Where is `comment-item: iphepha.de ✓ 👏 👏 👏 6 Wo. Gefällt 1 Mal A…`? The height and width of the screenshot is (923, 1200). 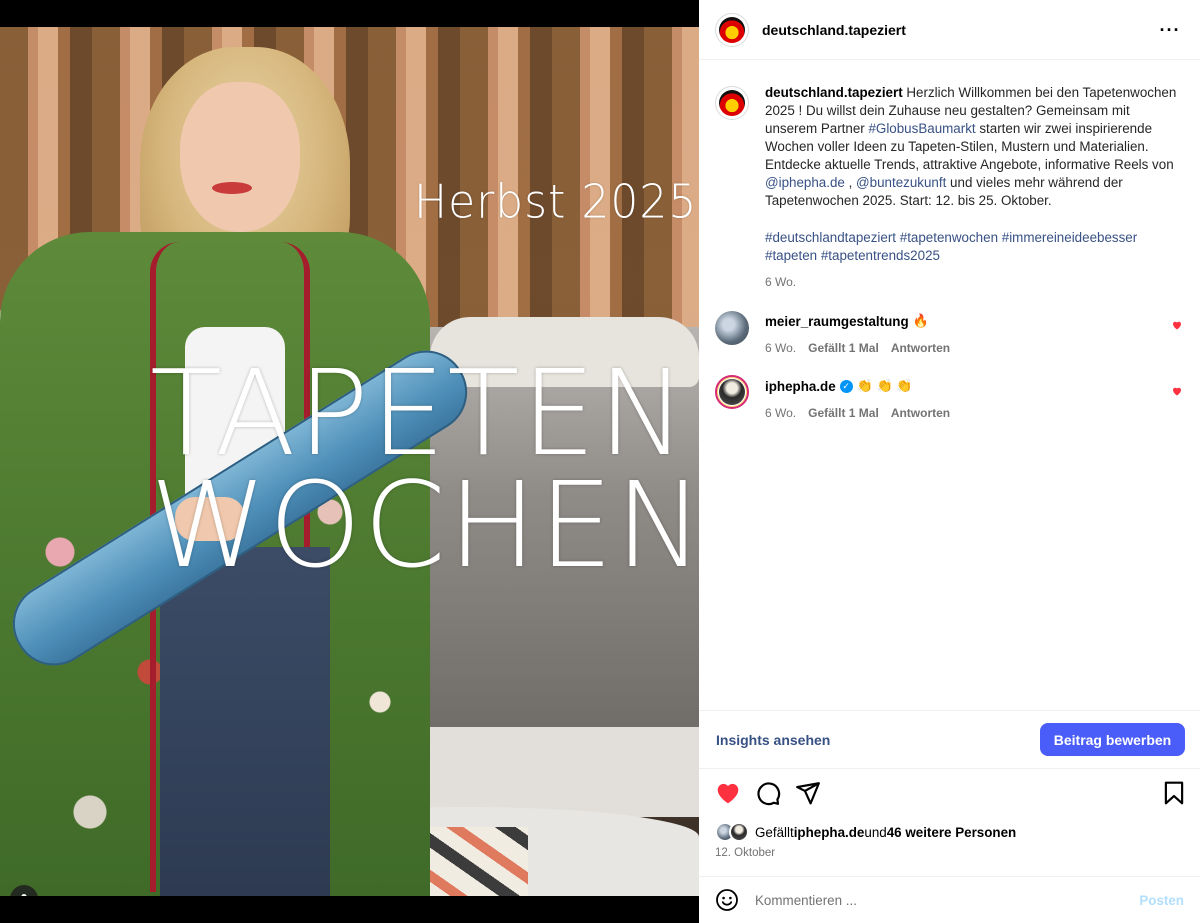
comment-item: iphepha.de ✓ 👏 👏 👏 6 Wo. Gefällt 1 Mal A… is located at coordinates (950, 397).